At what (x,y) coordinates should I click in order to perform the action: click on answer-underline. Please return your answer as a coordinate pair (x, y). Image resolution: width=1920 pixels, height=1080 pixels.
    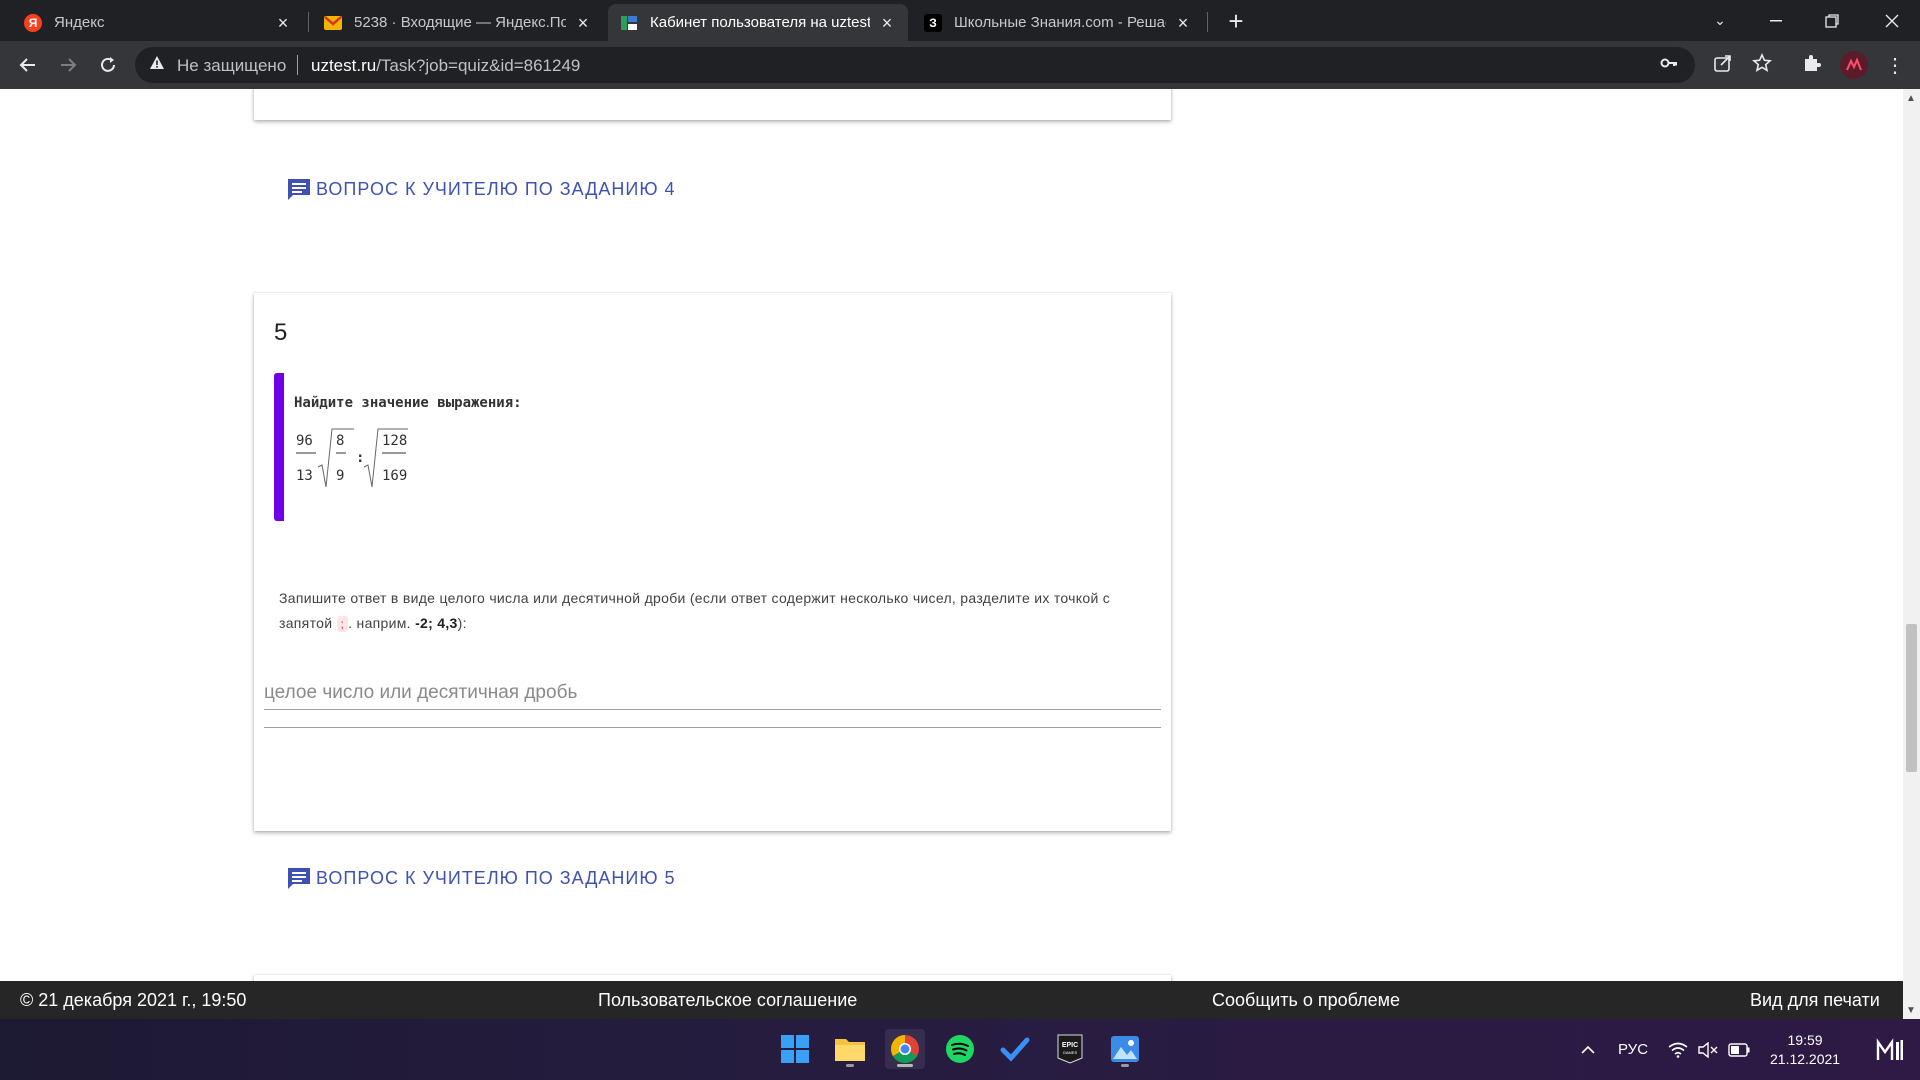
    Looking at the image, I should click on (712, 727).